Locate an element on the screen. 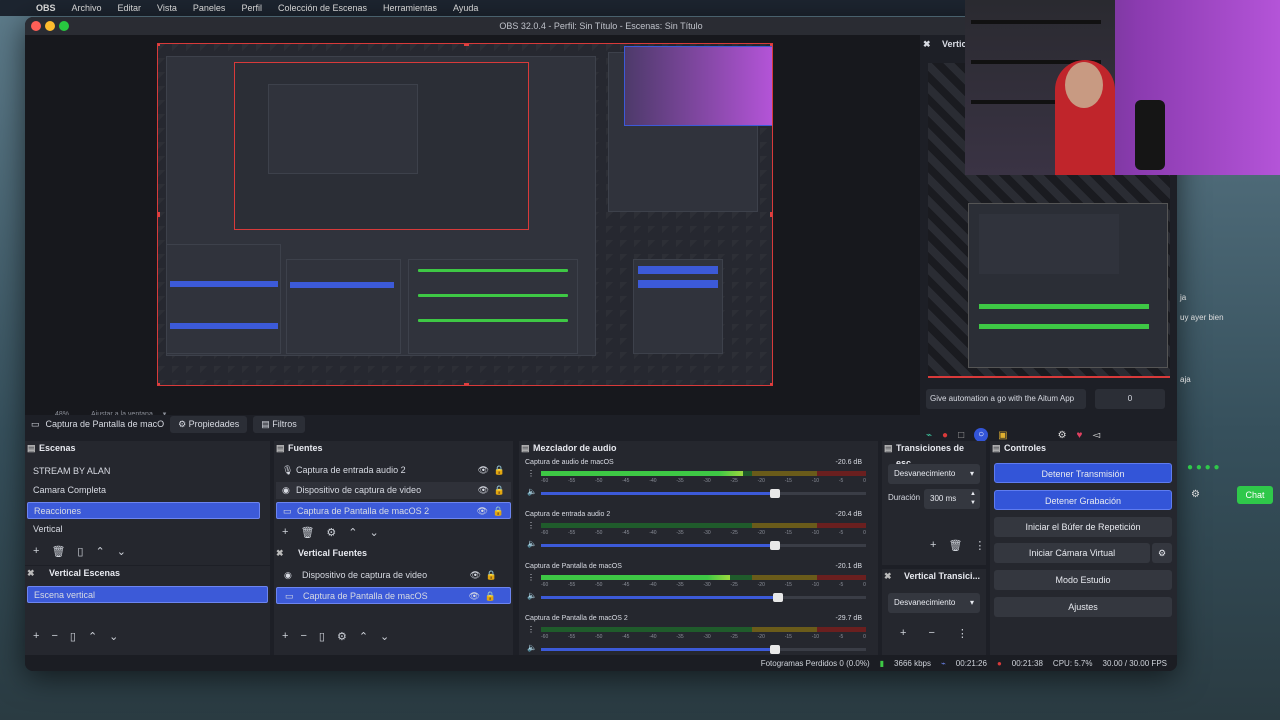 The height and width of the screenshot is (720, 1280). heart-icon: ♥ is located at coordinates (1080, 435).